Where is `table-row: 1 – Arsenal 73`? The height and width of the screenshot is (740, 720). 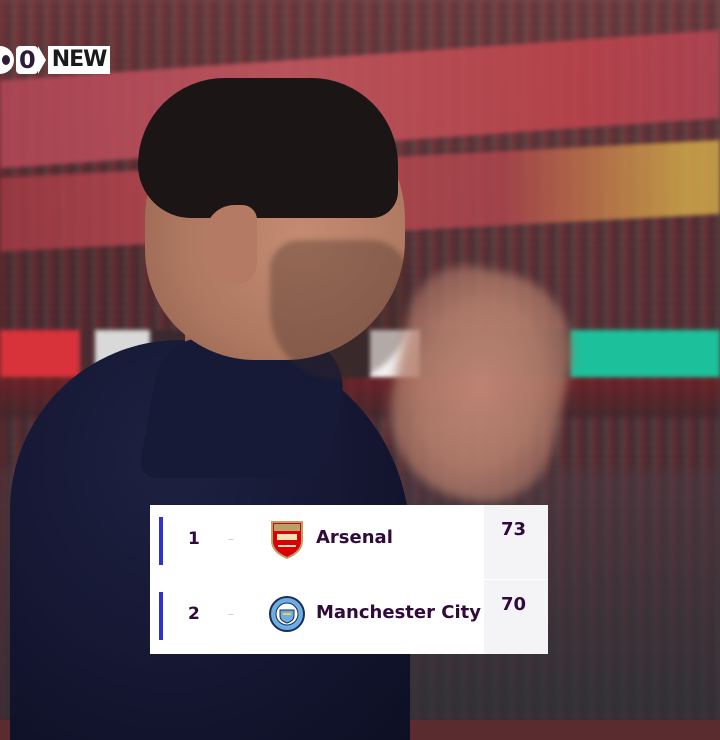 table-row: 1 – Arsenal 73 is located at coordinates (349, 542).